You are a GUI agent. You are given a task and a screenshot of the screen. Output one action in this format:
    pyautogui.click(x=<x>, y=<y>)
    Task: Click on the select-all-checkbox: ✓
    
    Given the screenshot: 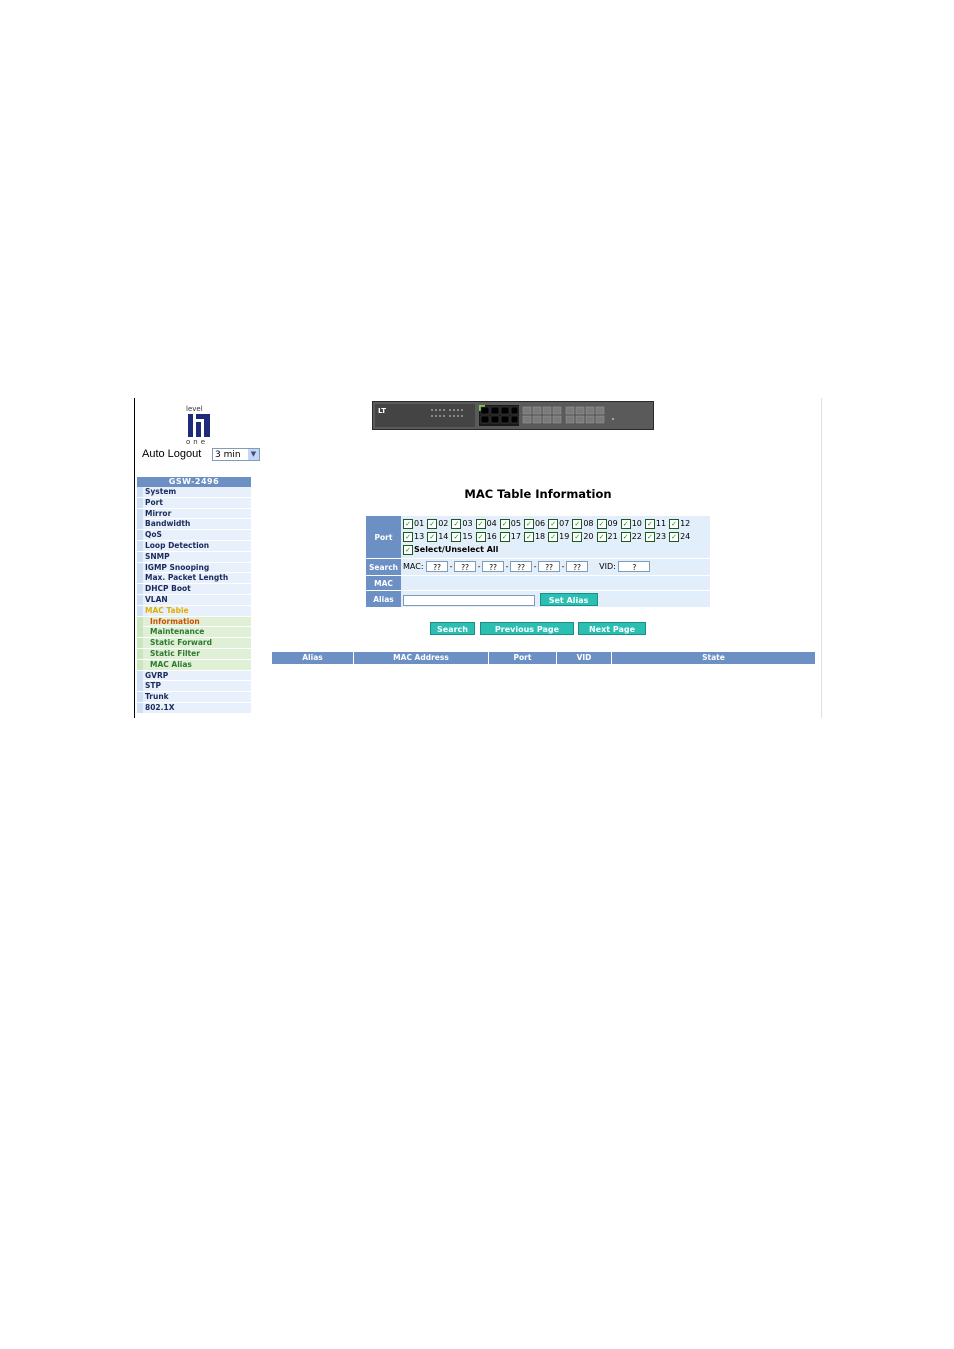 What is the action you would take?
    pyautogui.click(x=408, y=549)
    